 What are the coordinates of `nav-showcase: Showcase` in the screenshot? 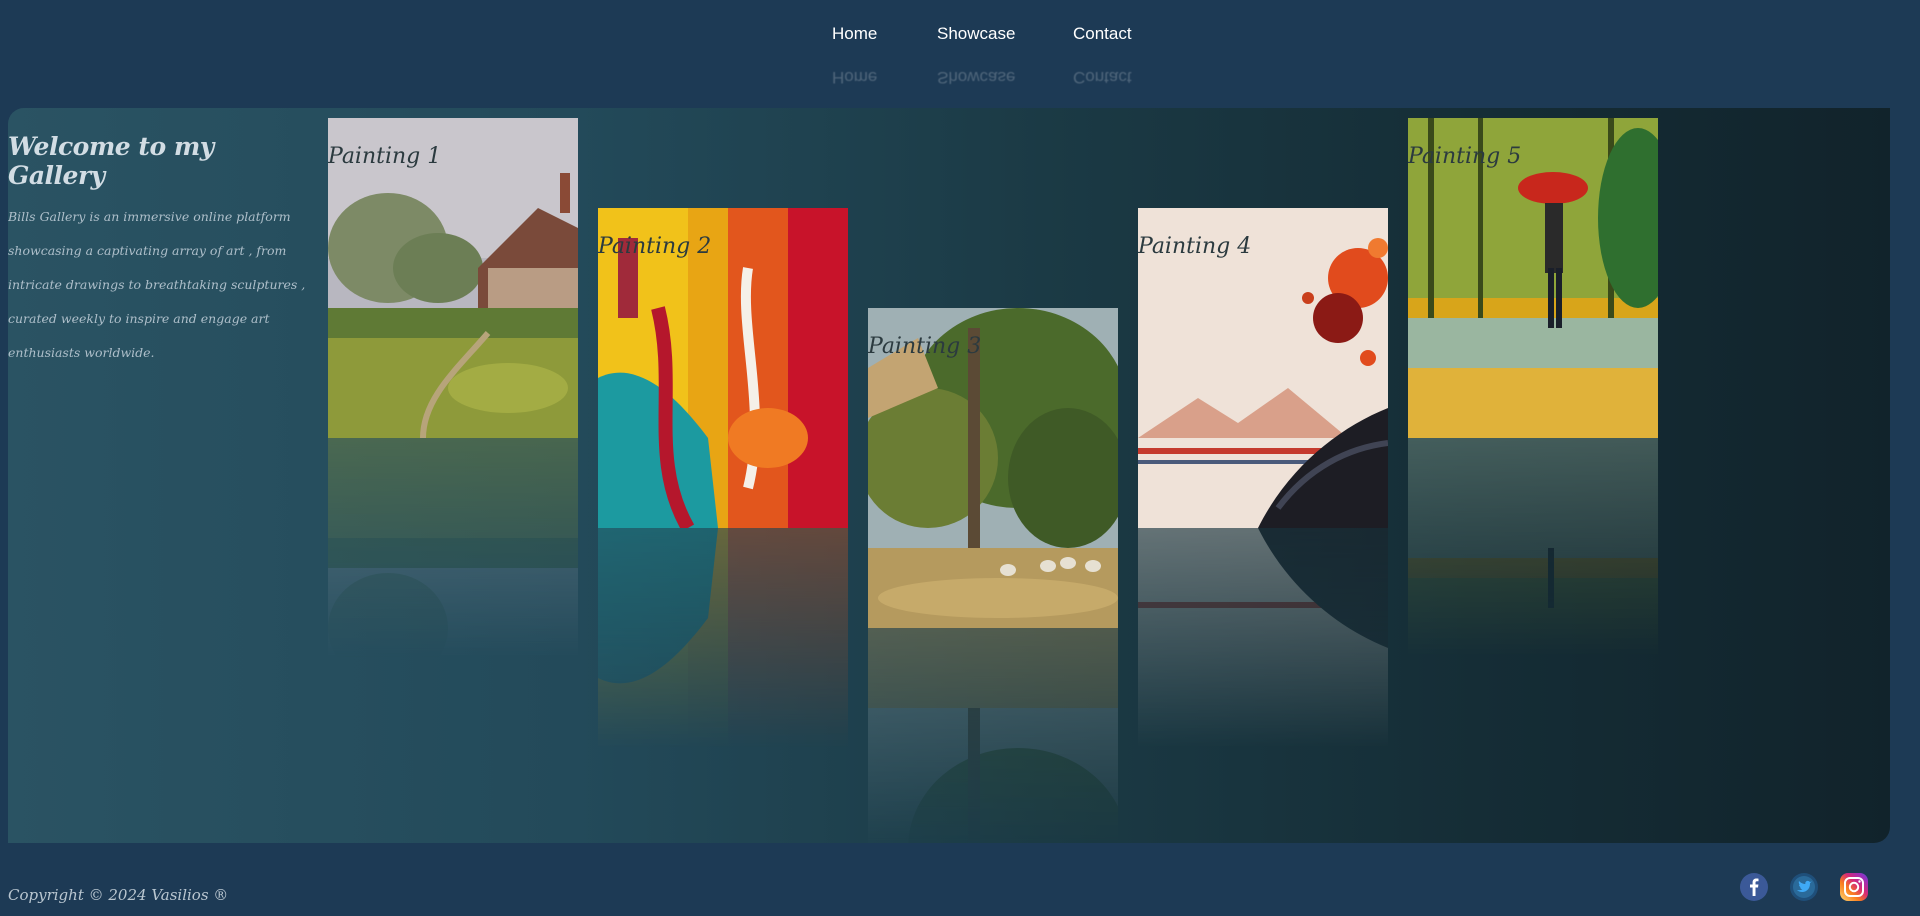 It's located at (976, 34).